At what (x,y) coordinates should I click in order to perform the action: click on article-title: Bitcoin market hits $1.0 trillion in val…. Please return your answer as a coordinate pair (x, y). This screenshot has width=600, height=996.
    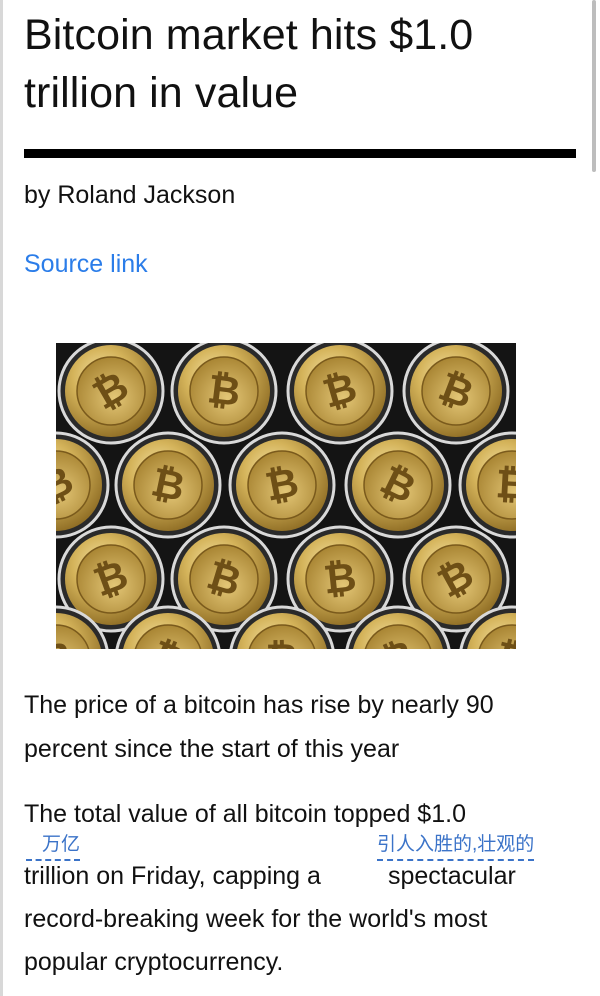
    Looking at the image, I should click on (249, 64).